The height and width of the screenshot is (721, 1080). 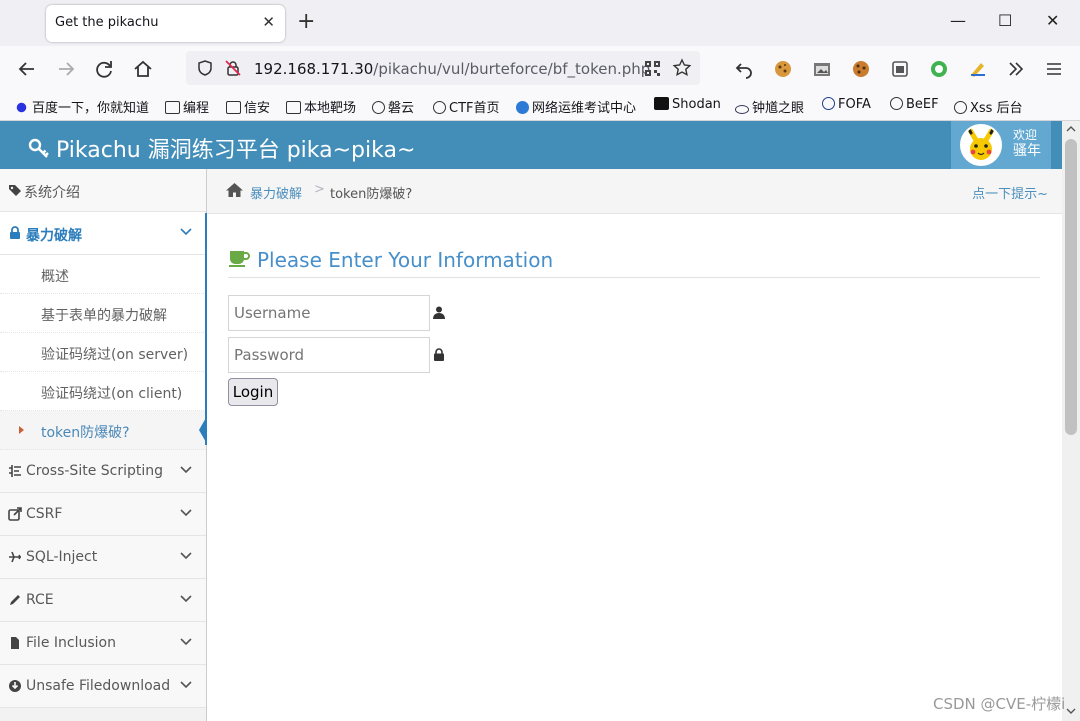 I want to click on overflow-menu-icon, so click(x=1016, y=69).